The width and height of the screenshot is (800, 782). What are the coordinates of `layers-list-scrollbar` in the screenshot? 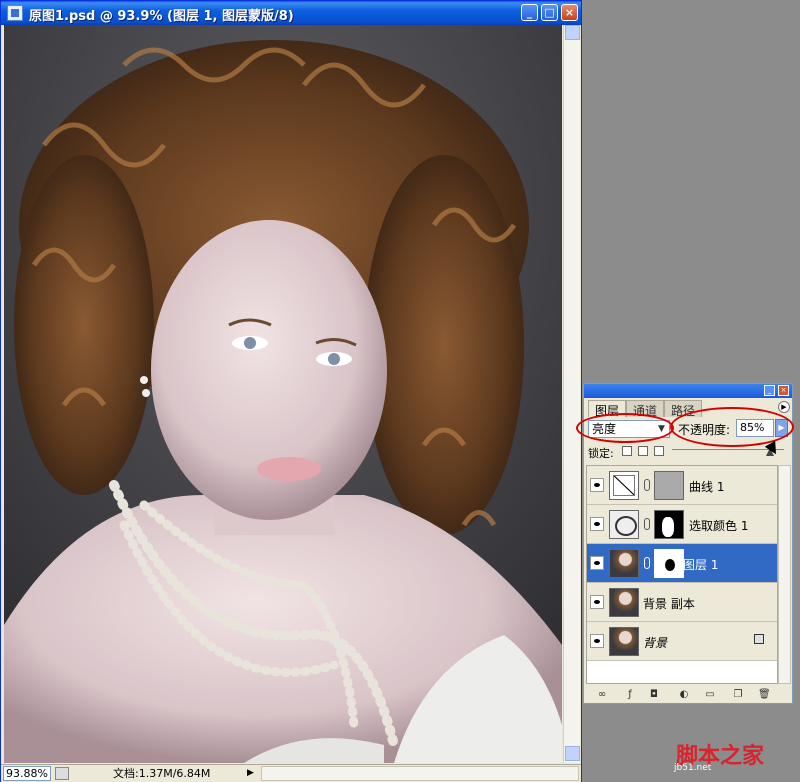 It's located at (784, 574).